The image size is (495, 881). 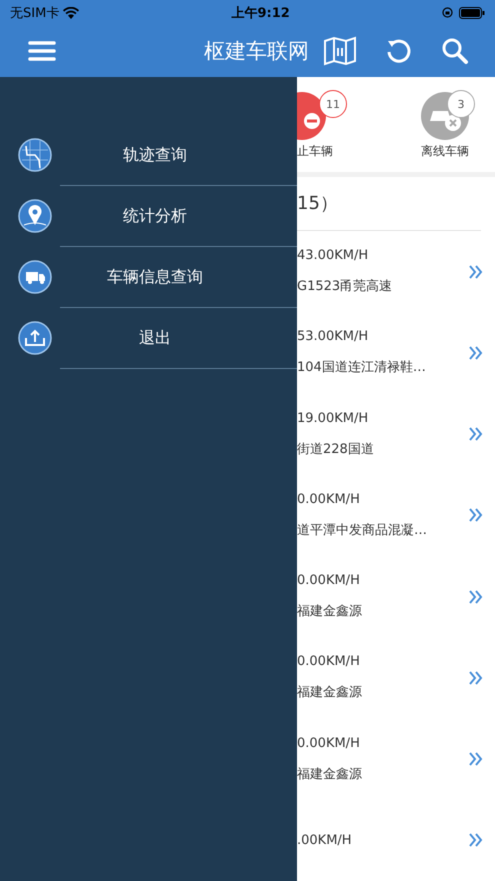 I want to click on track-icon, so click(x=35, y=155).